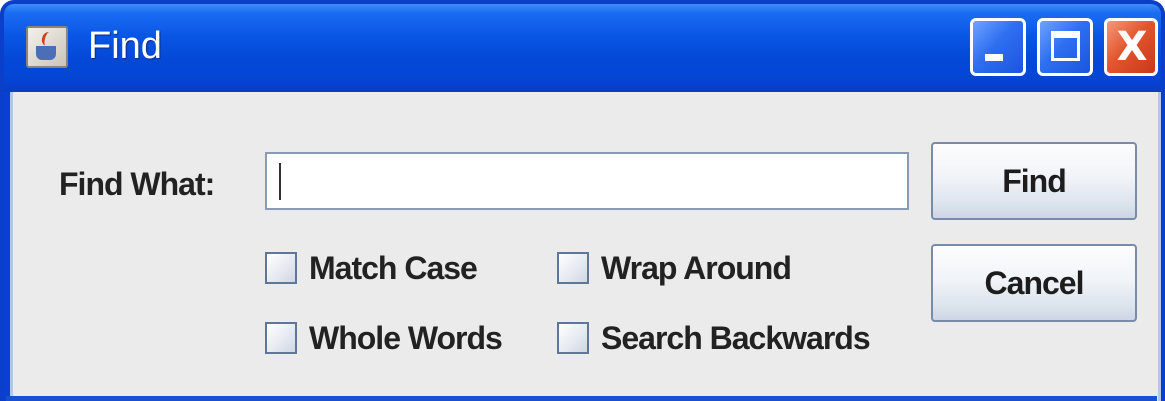  What do you see at coordinates (587, 181) in the screenshot?
I see `find-what-input` at bounding box center [587, 181].